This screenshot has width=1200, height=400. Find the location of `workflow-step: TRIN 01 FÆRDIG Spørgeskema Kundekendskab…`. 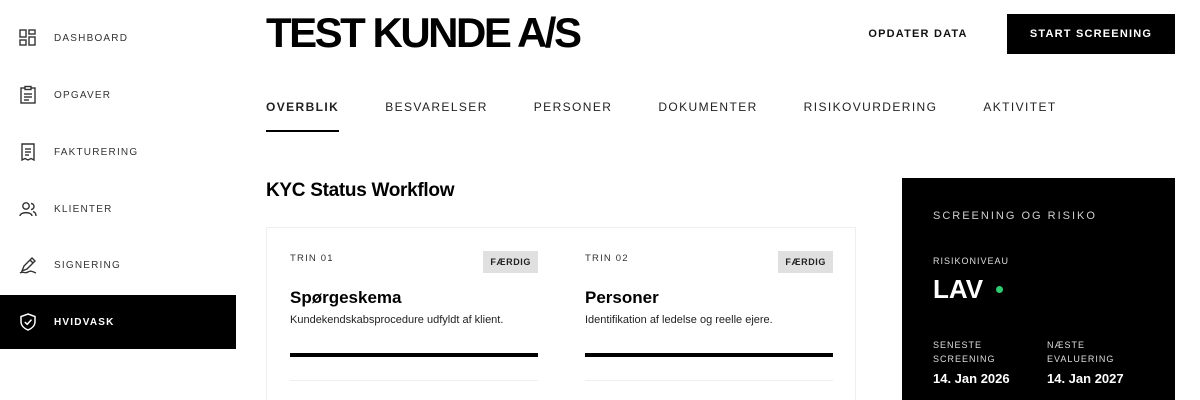

workflow-step: TRIN 01 FÆRDIG Spørgeskema Kundekendskab… is located at coordinates (414, 314).